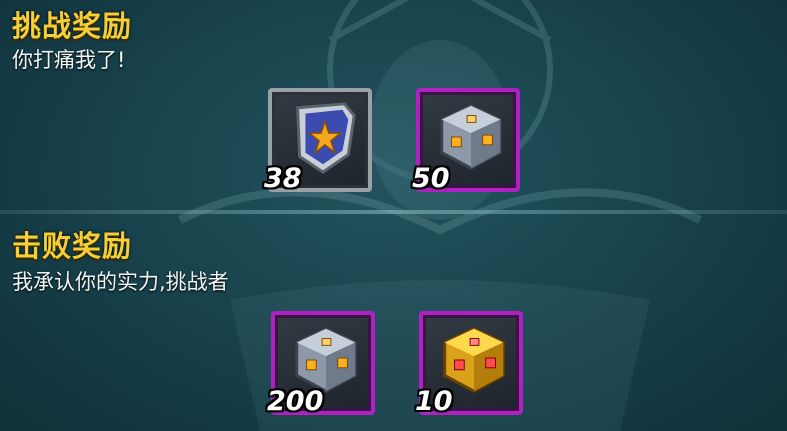 This screenshot has width=787, height=431. Describe the element at coordinates (72, 26) in the screenshot. I see `challenge-reward-title: 挑战奖励` at that location.